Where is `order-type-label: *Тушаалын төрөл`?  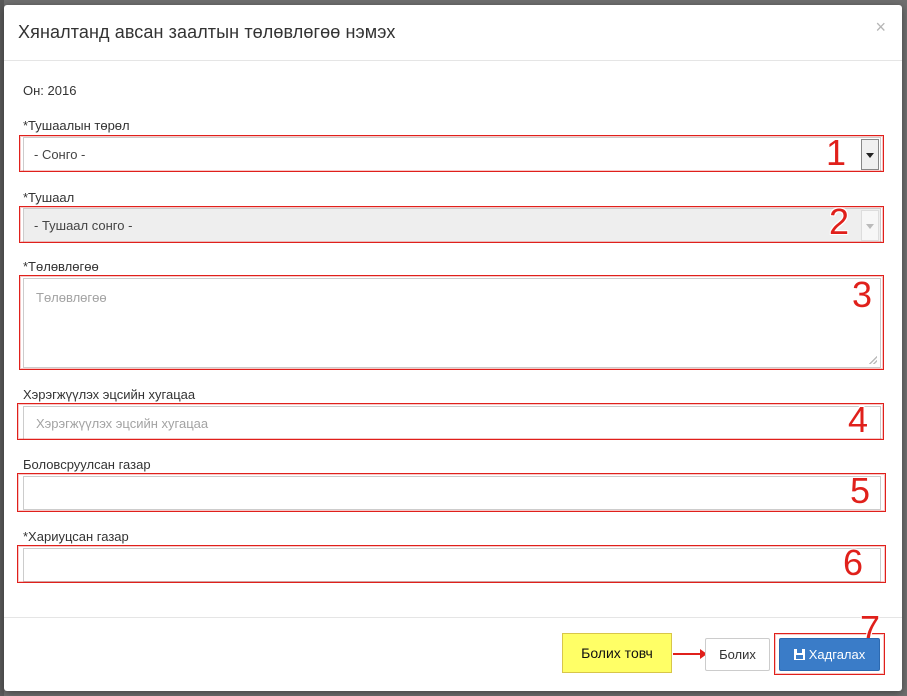
order-type-label: *Тушаалын төрөл is located at coordinates (76, 125).